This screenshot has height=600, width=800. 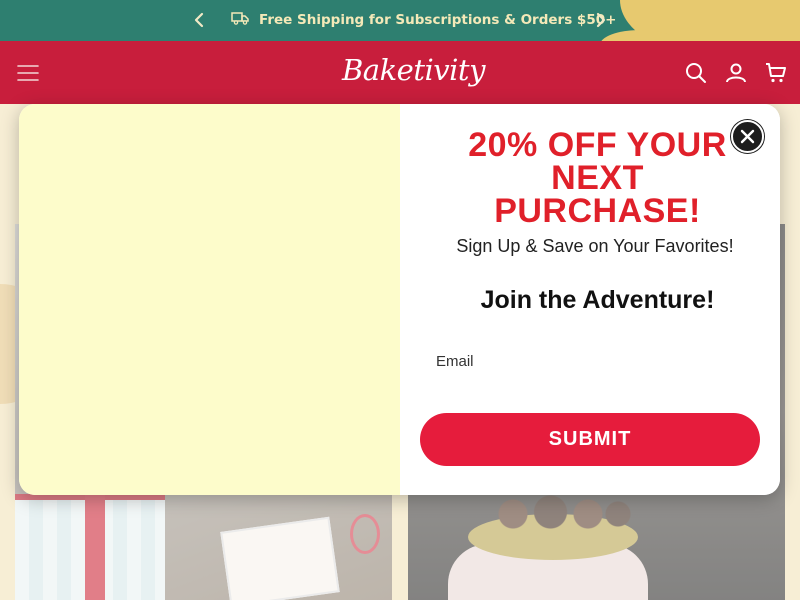 What do you see at coordinates (600, 20) in the screenshot?
I see `chevron-right-icon` at bounding box center [600, 20].